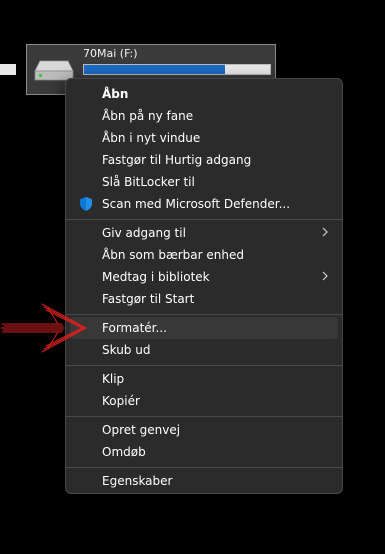 Image resolution: width=385 pixels, height=554 pixels. What do you see at coordinates (144, 233) in the screenshot?
I see `menu-item-label: Giv adgang til` at bounding box center [144, 233].